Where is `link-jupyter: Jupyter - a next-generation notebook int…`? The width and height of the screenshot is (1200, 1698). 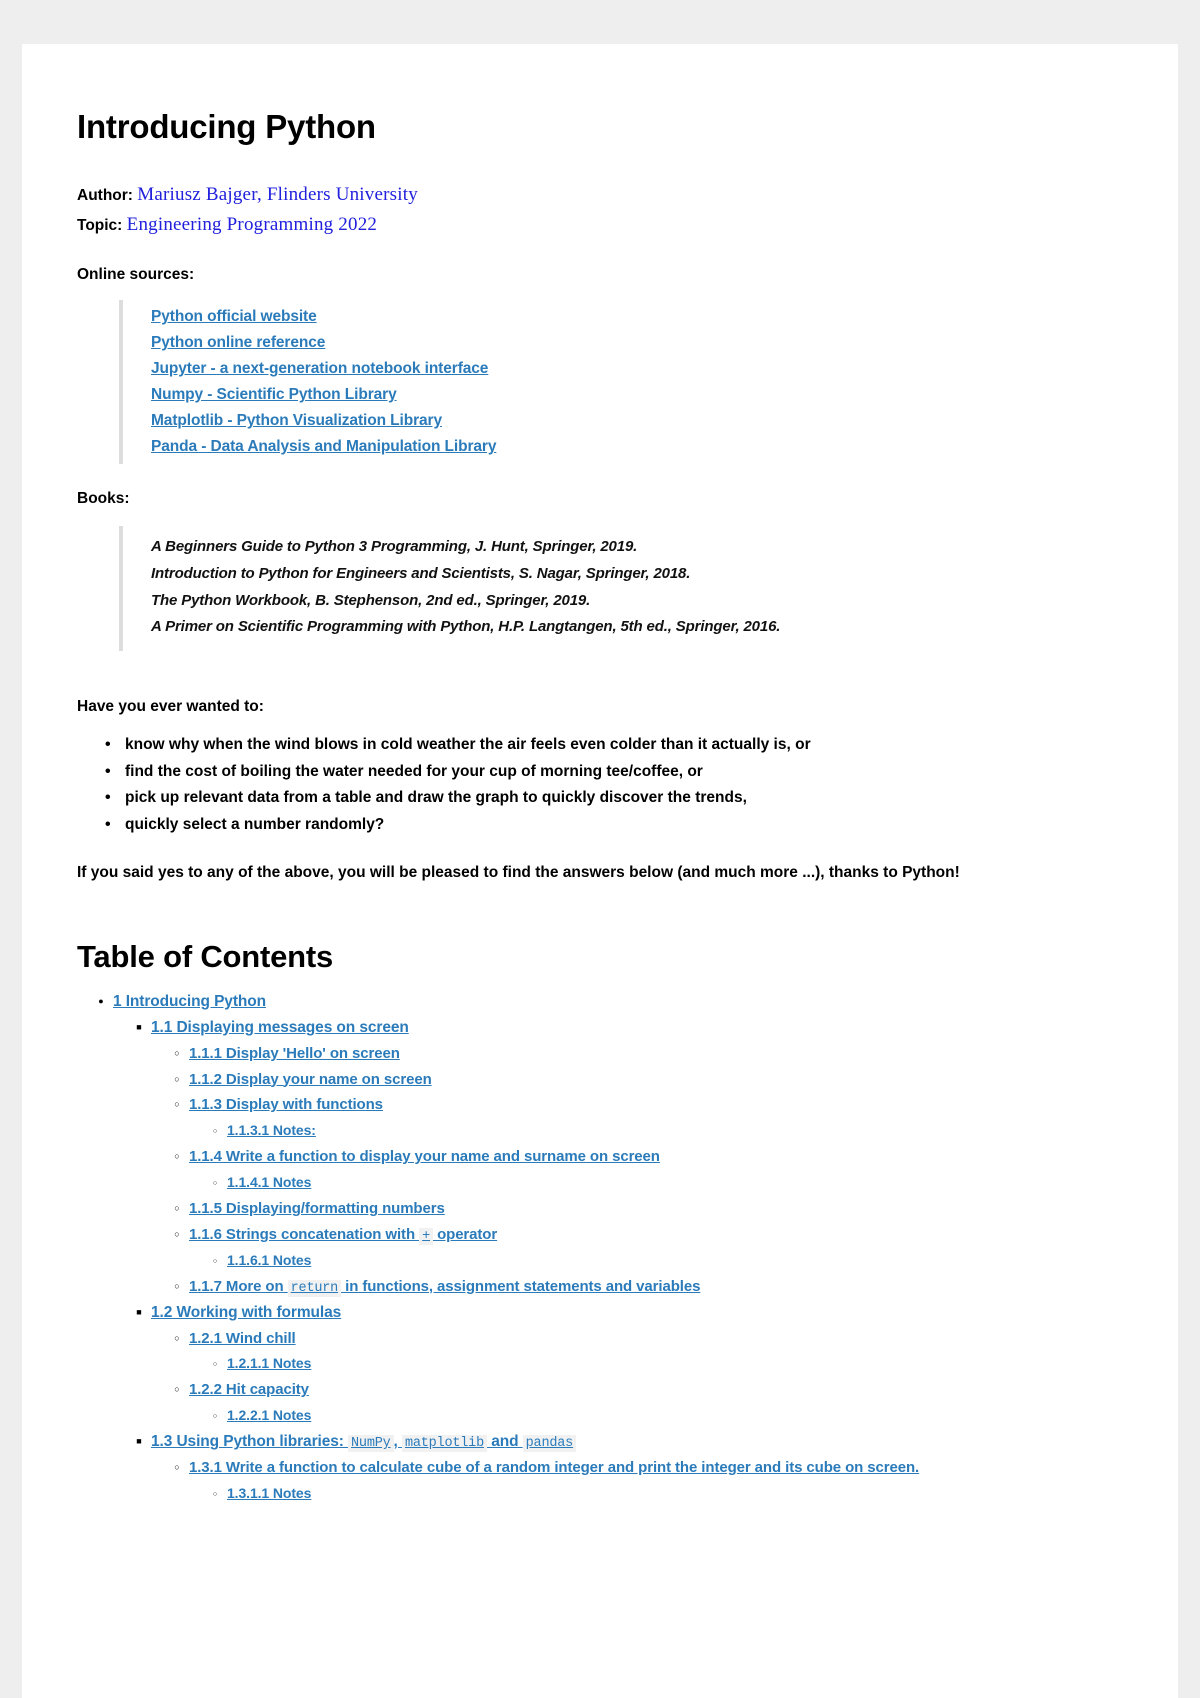 link-jupyter: Jupyter - a next-generation notebook int… is located at coordinates (634, 369).